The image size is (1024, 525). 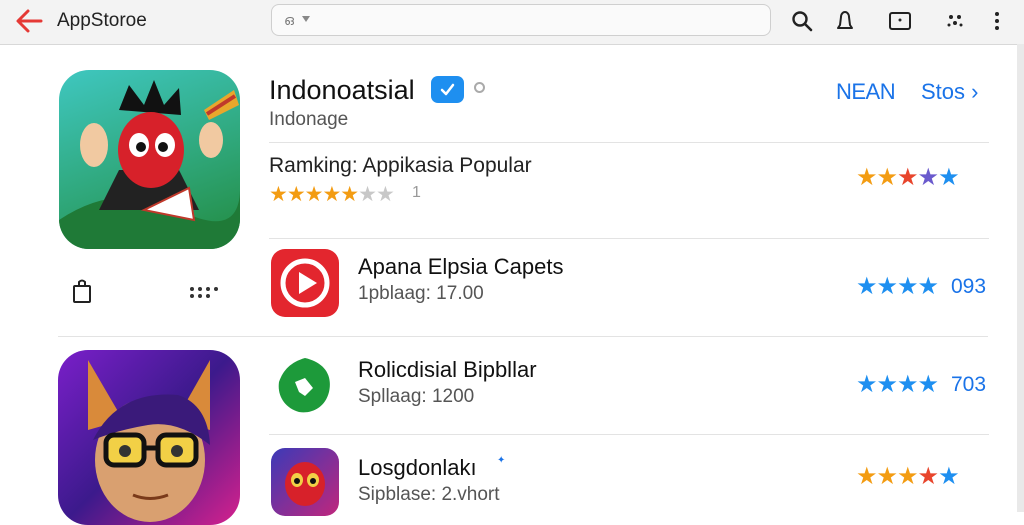 I want to click on more-dots-icon, so click(x=206, y=292).